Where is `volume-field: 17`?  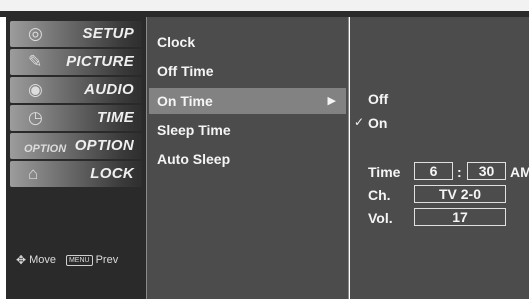 volume-field: 17 is located at coordinates (460, 217).